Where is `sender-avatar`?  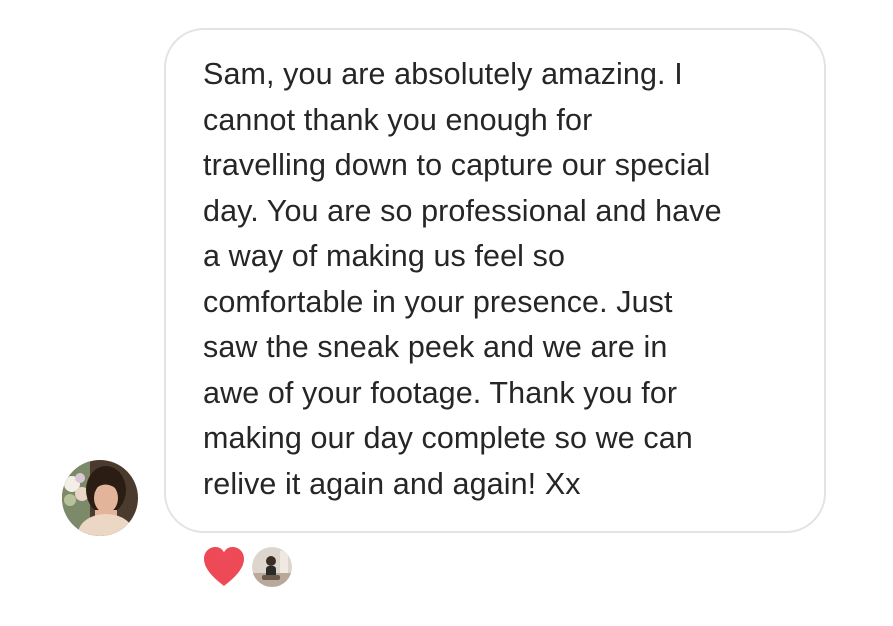 sender-avatar is located at coordinates (100, 498).